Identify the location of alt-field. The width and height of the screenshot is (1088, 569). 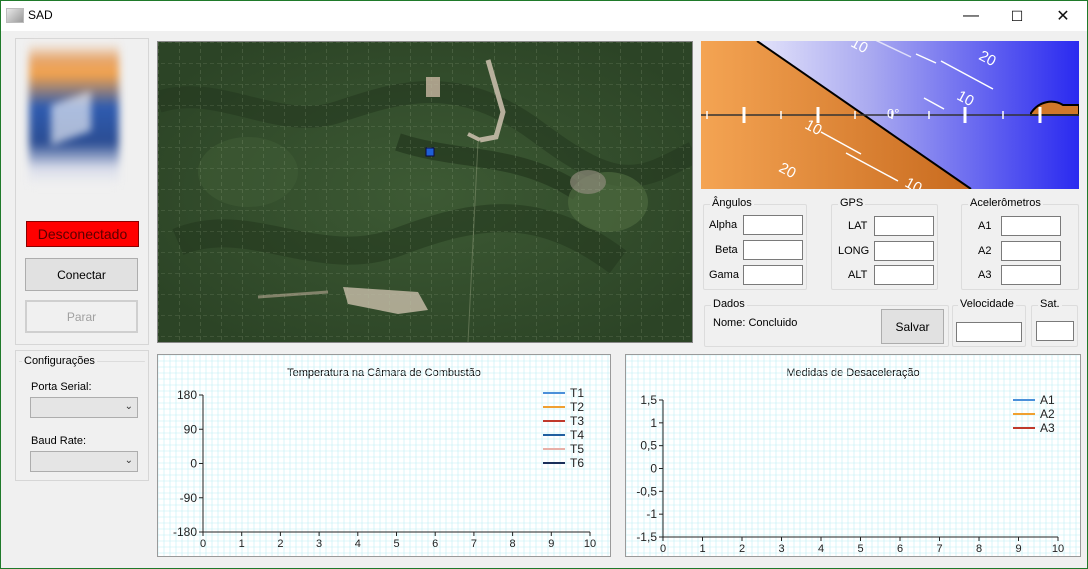
(904, 275).